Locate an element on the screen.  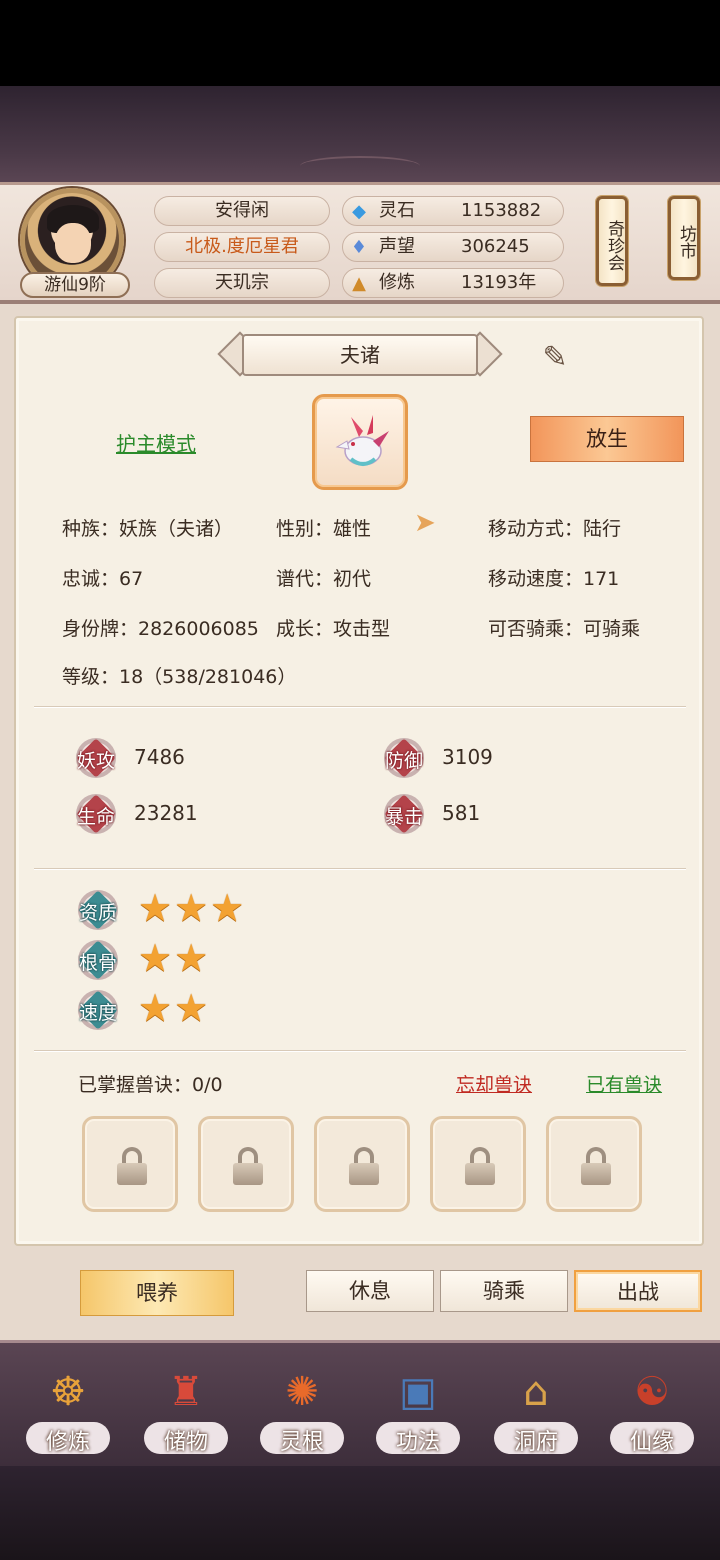
info-move-type: 移动方式：陆行 is located at coordinates (555, 529).